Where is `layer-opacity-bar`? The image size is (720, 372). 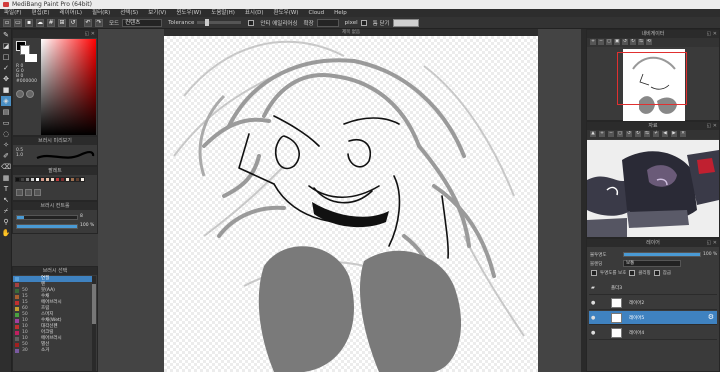 layer-opacity-bar is located at coordinates (662, 254).